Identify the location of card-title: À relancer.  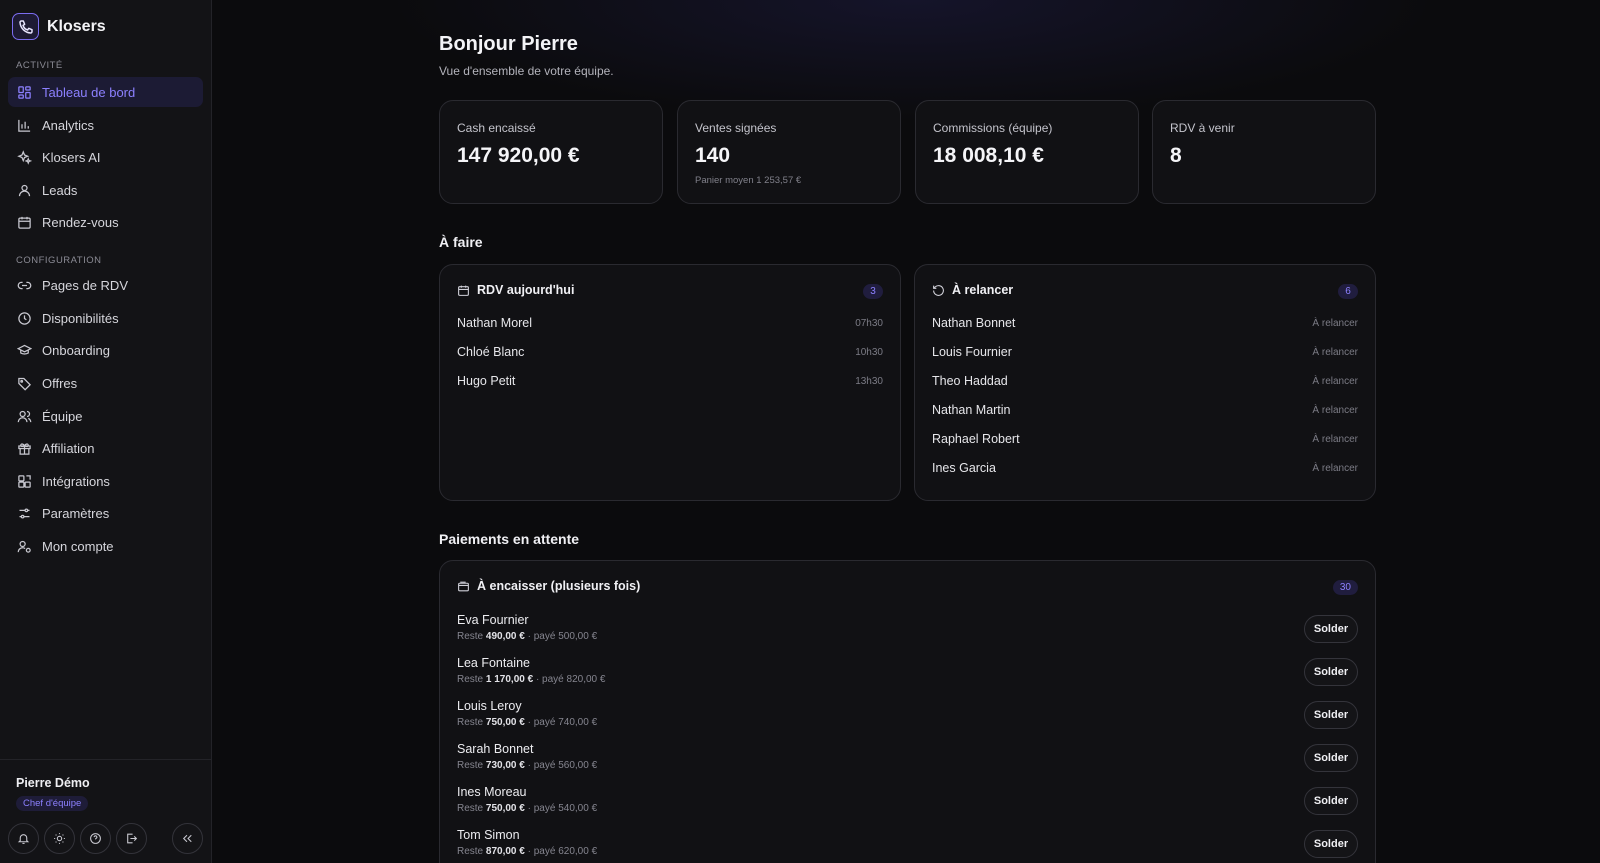
(983, 290).